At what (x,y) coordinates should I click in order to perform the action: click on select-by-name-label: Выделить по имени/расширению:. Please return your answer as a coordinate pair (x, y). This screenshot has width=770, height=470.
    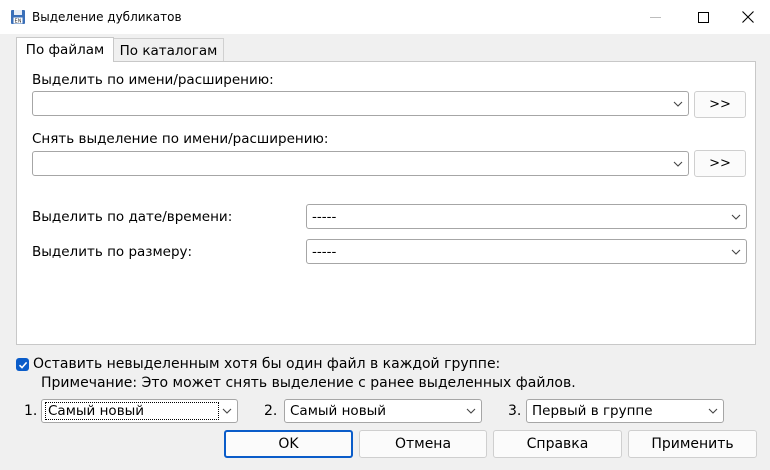
    Looking at the image, I should click on (153, 80).